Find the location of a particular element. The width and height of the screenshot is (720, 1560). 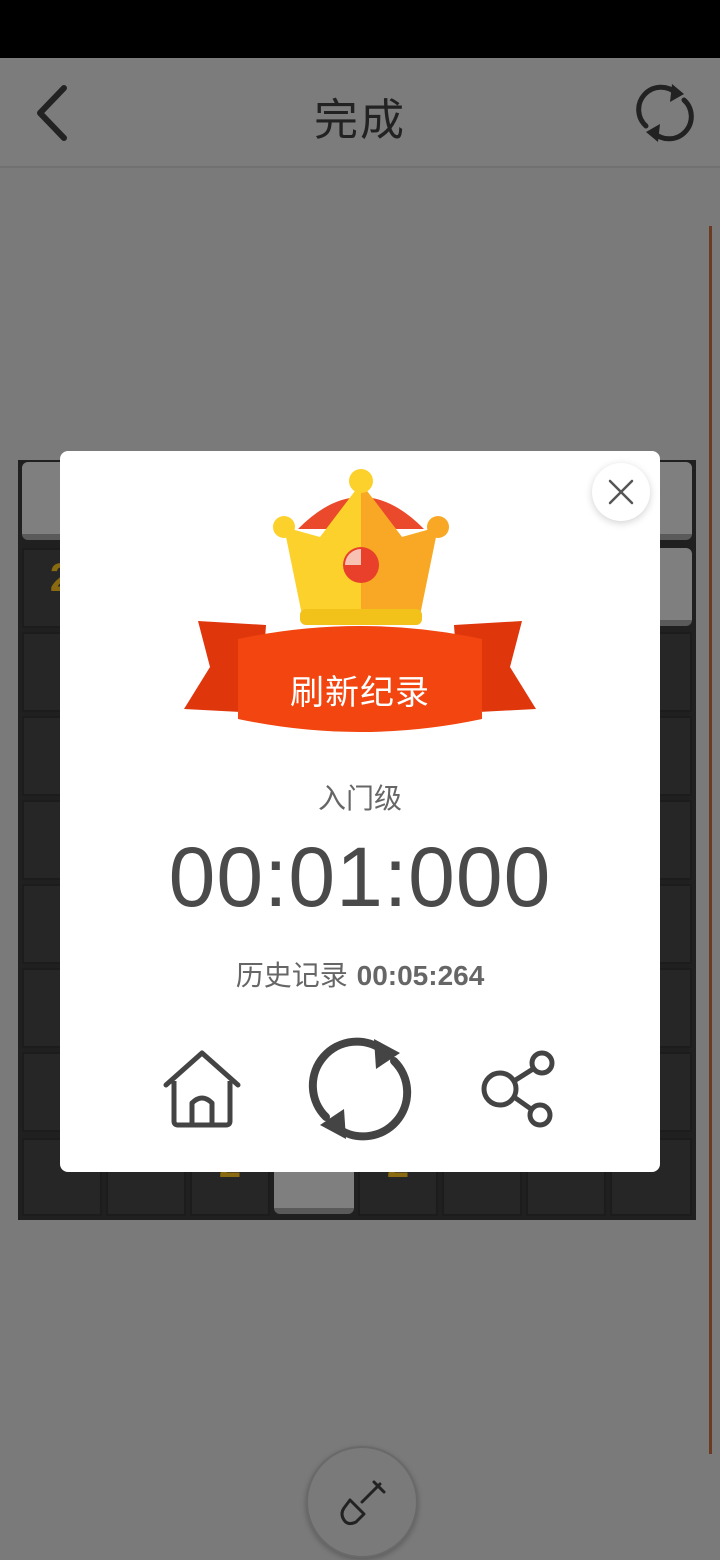

page-title: 完成 is located at coordinates (360, 120).